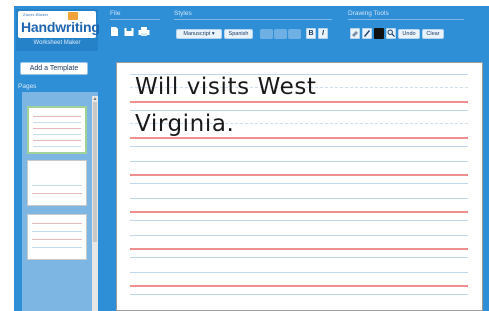 The height and width of the screenshot is (311, 489). Describe the element at coordinates (183, 13) in the screenshot. I see `styles-group-label: Styles` at that location.